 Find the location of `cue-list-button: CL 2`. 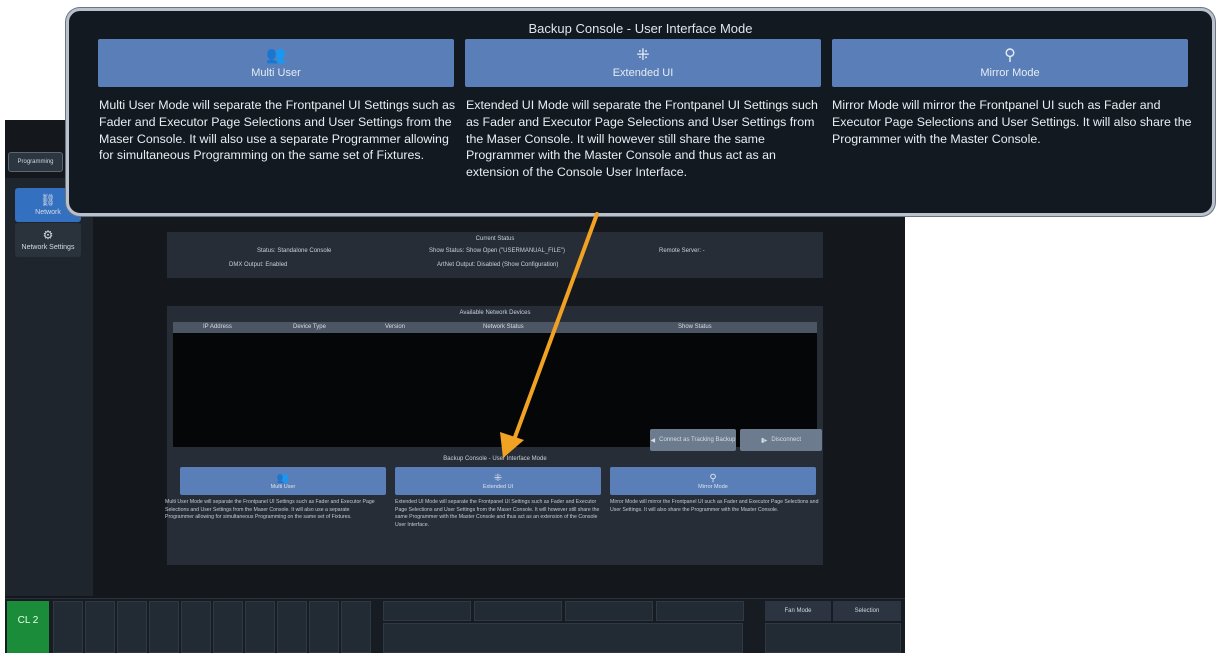

cue-list-button: CL 2 is located at coordinates (28, 627).